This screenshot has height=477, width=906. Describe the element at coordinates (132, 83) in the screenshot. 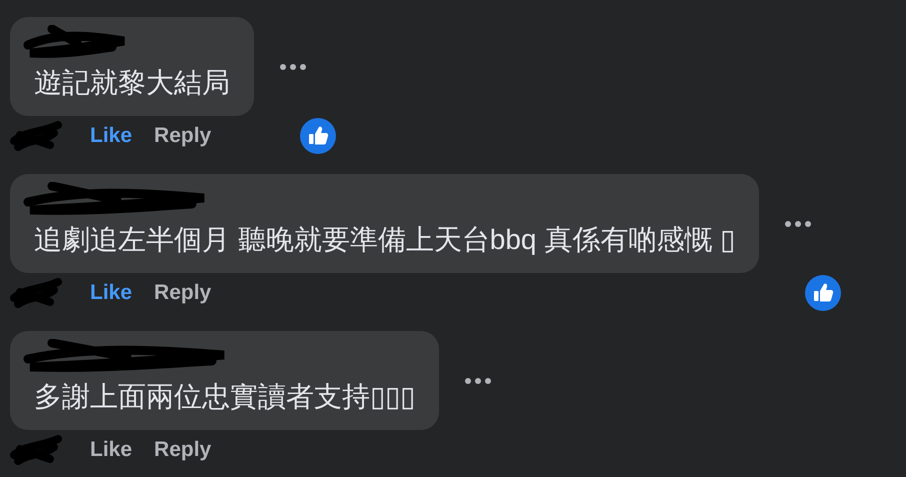

I see `comment-text: 遊記就黎大結局` at that location.